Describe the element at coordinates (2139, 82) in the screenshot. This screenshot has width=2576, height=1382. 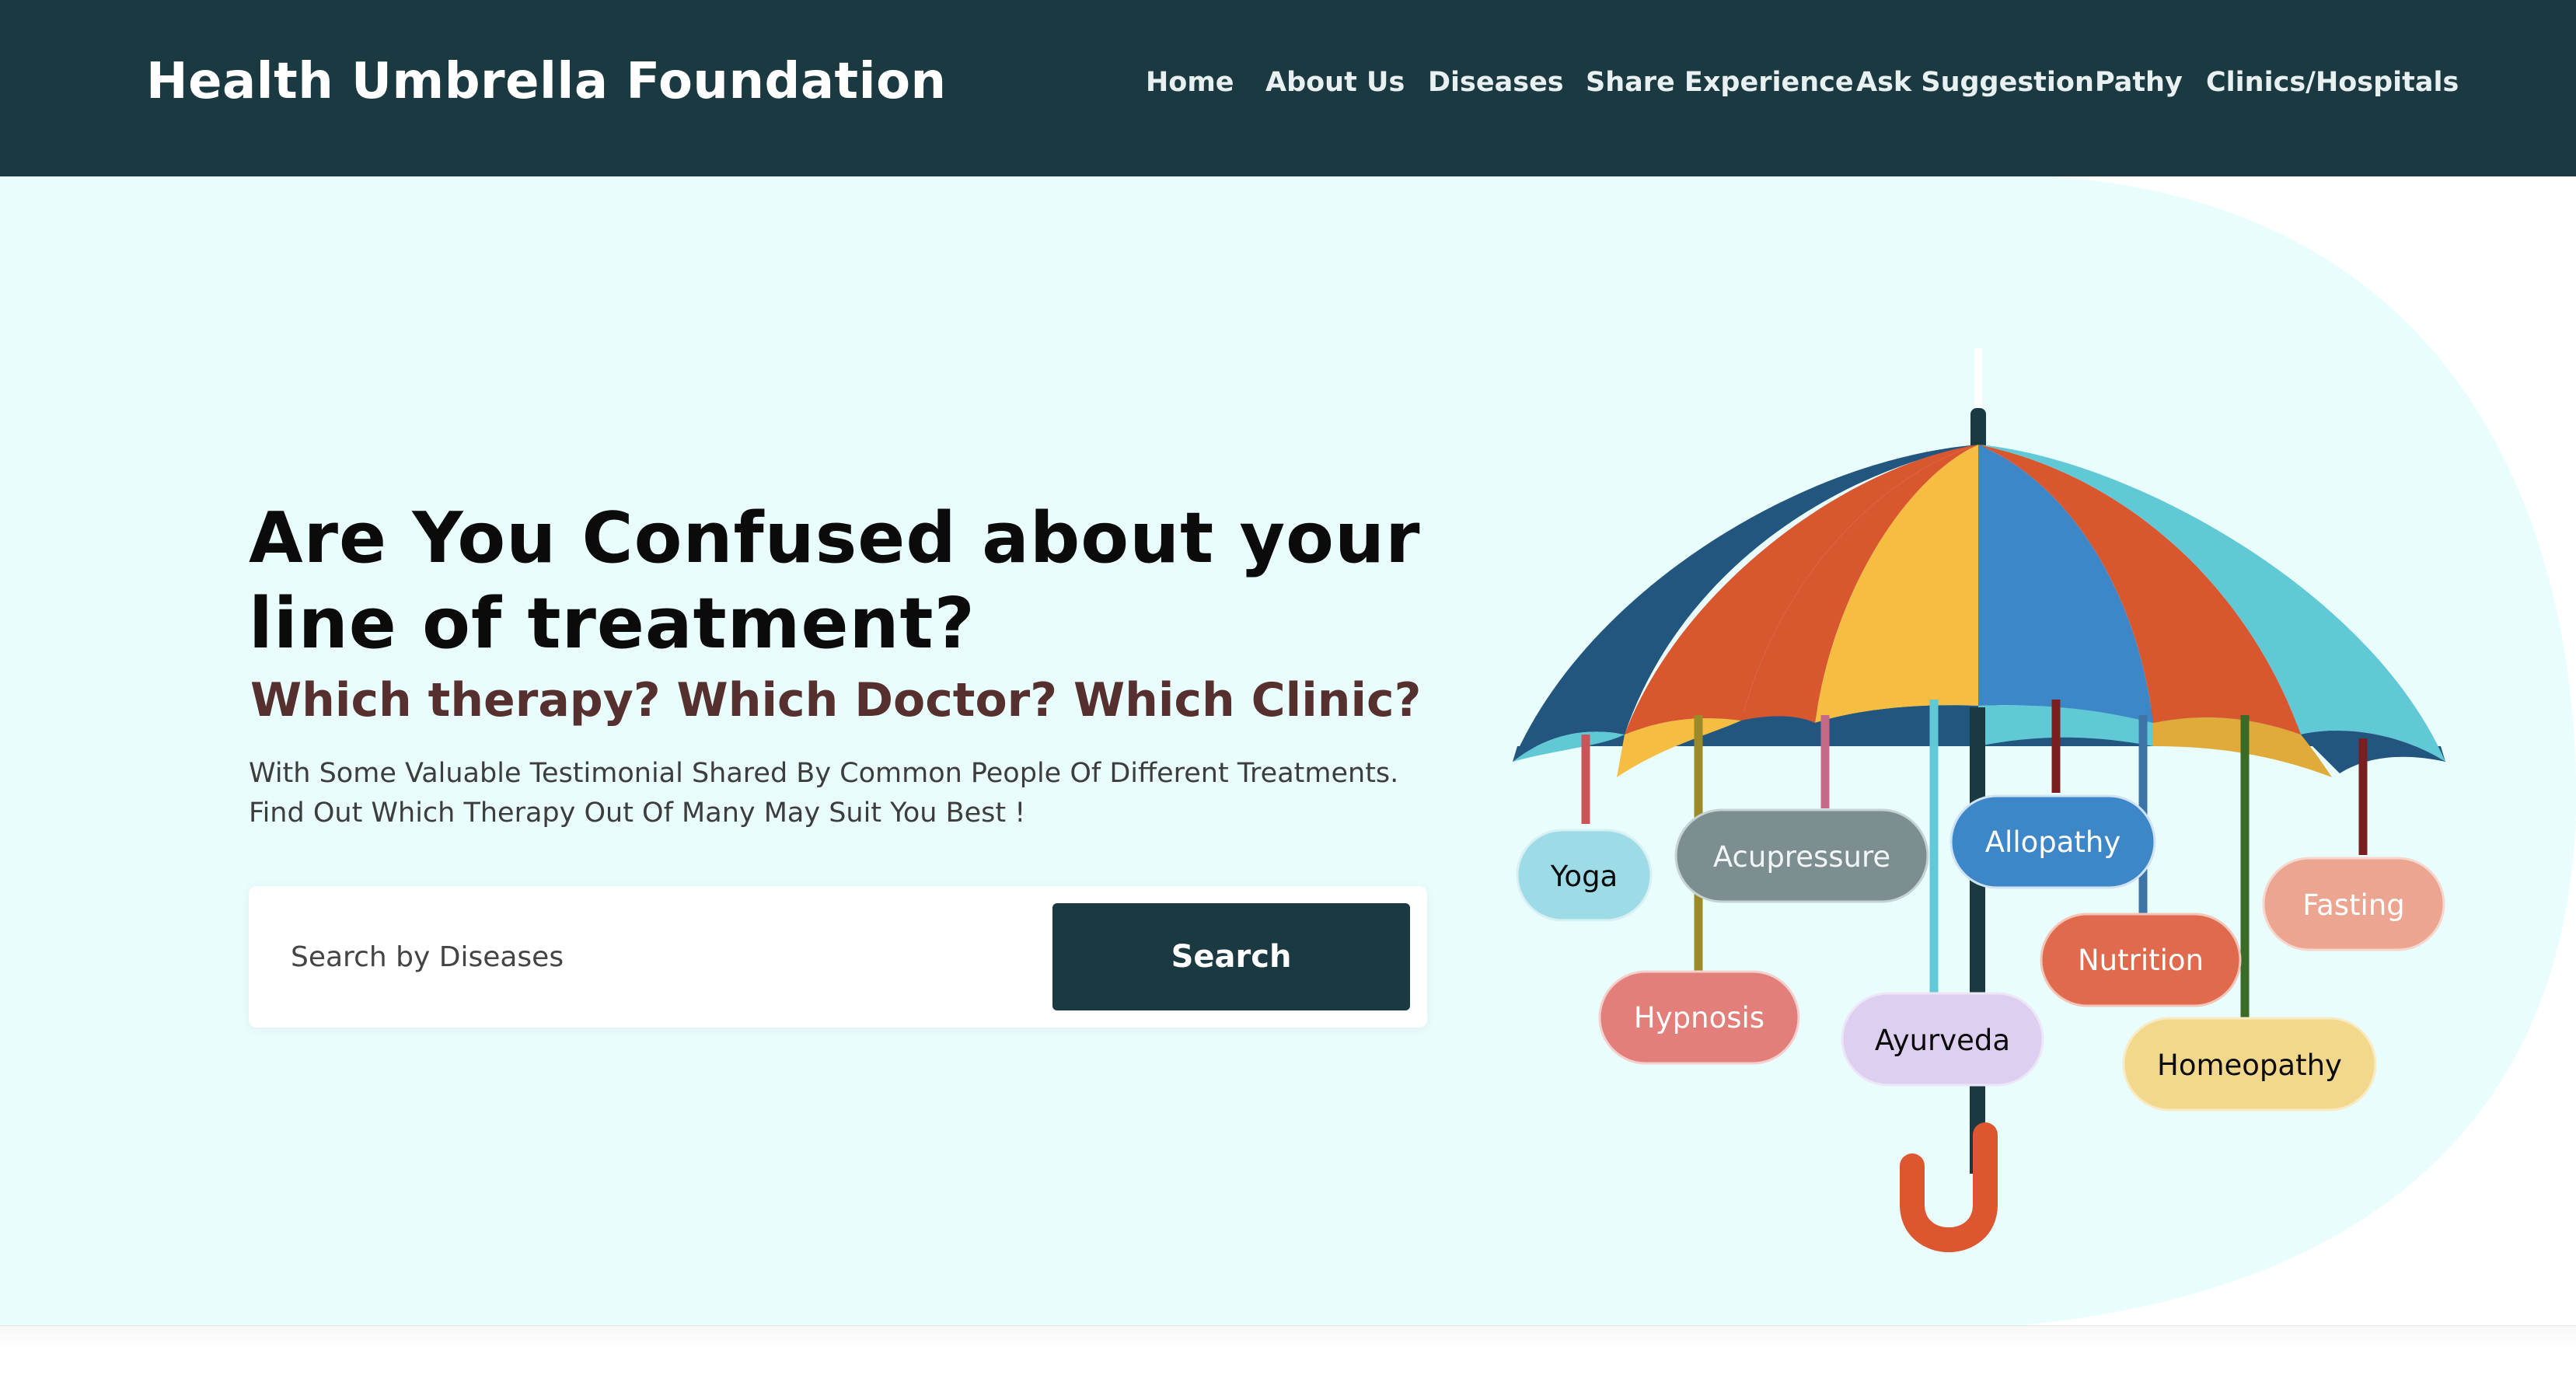
I see `nav-pathy: Pathy` at that location.